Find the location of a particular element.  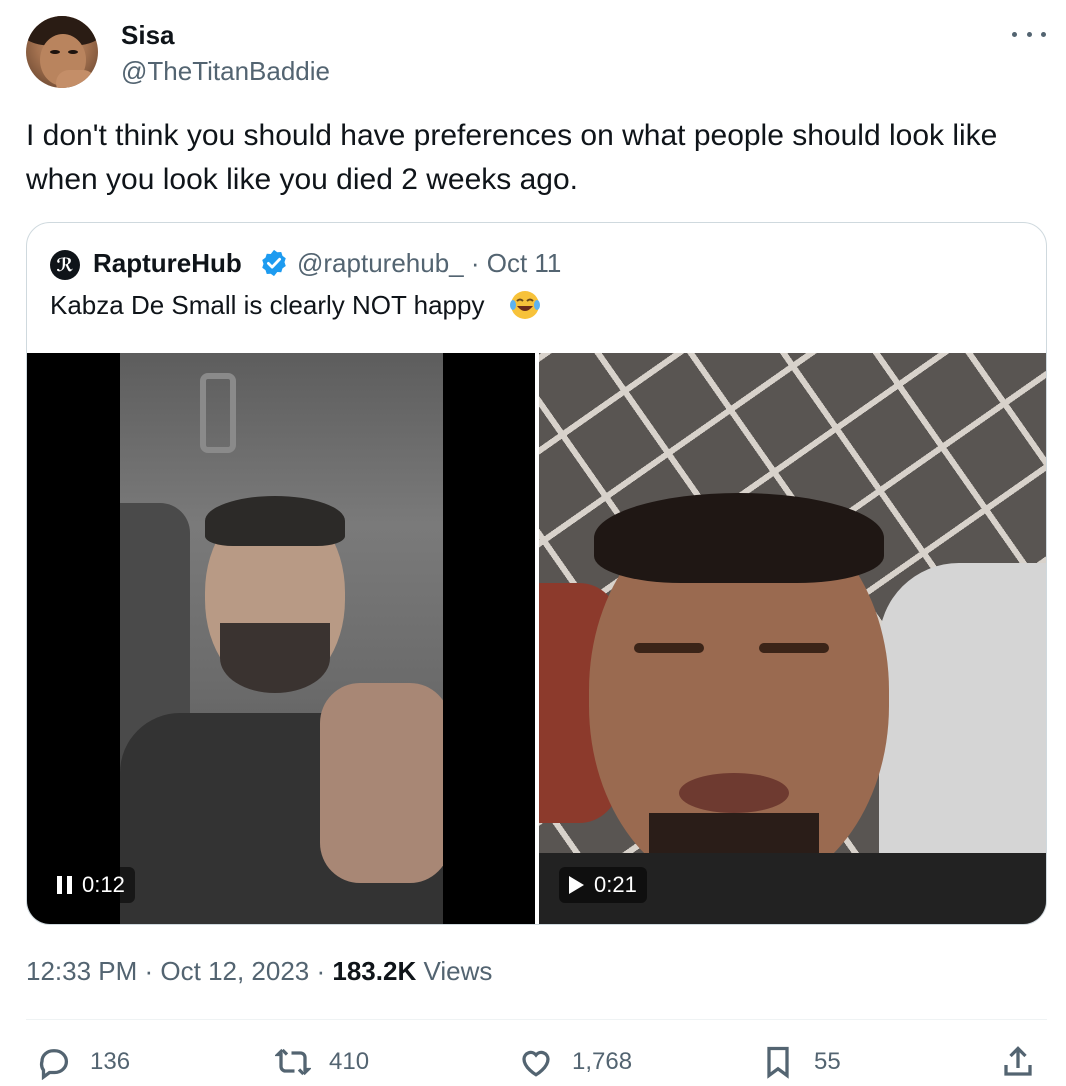

video-time-badge-1: 0:12 is located at coordinates (91, 885).